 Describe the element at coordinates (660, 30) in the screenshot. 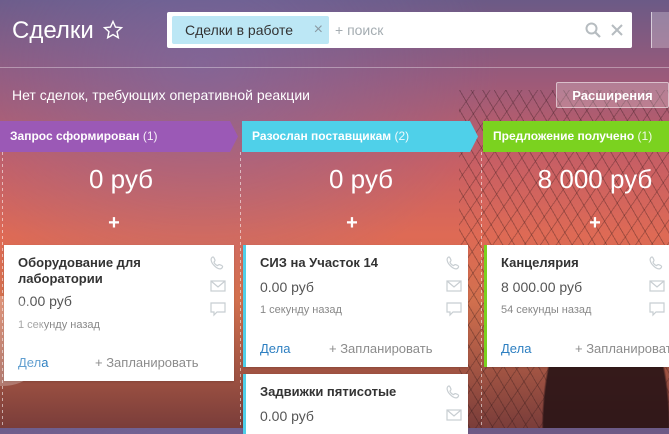

I see `settings-button` at that location.